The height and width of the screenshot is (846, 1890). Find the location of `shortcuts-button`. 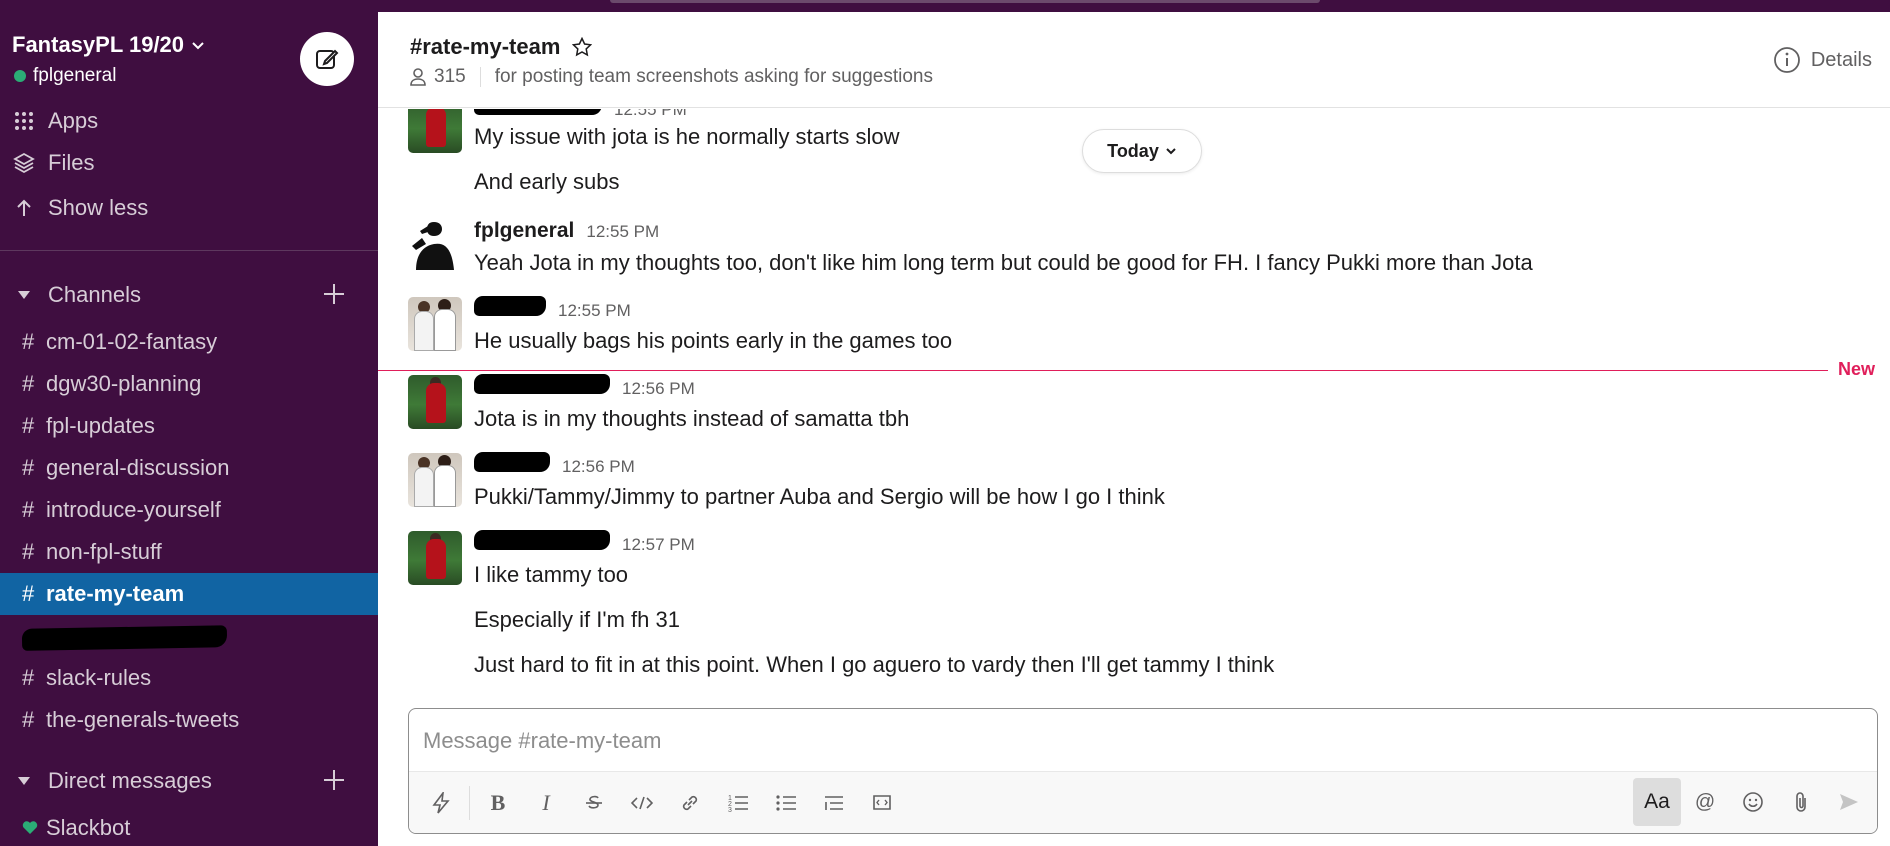

shortcuts-button is located at coordinates (441, 803).